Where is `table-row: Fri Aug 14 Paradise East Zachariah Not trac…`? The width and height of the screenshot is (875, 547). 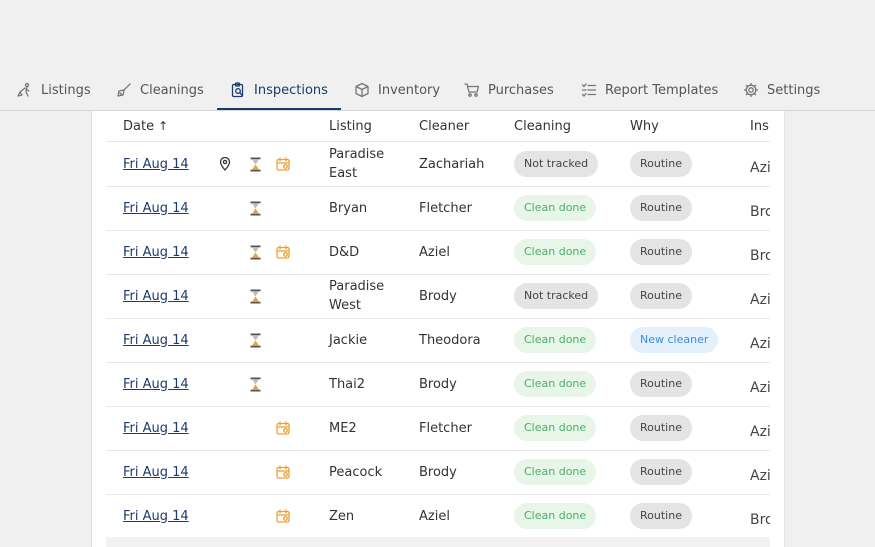 table-row: Fri Aug 14 Paradise East Zachariah Not trac… is located at coordinates (438, 164).